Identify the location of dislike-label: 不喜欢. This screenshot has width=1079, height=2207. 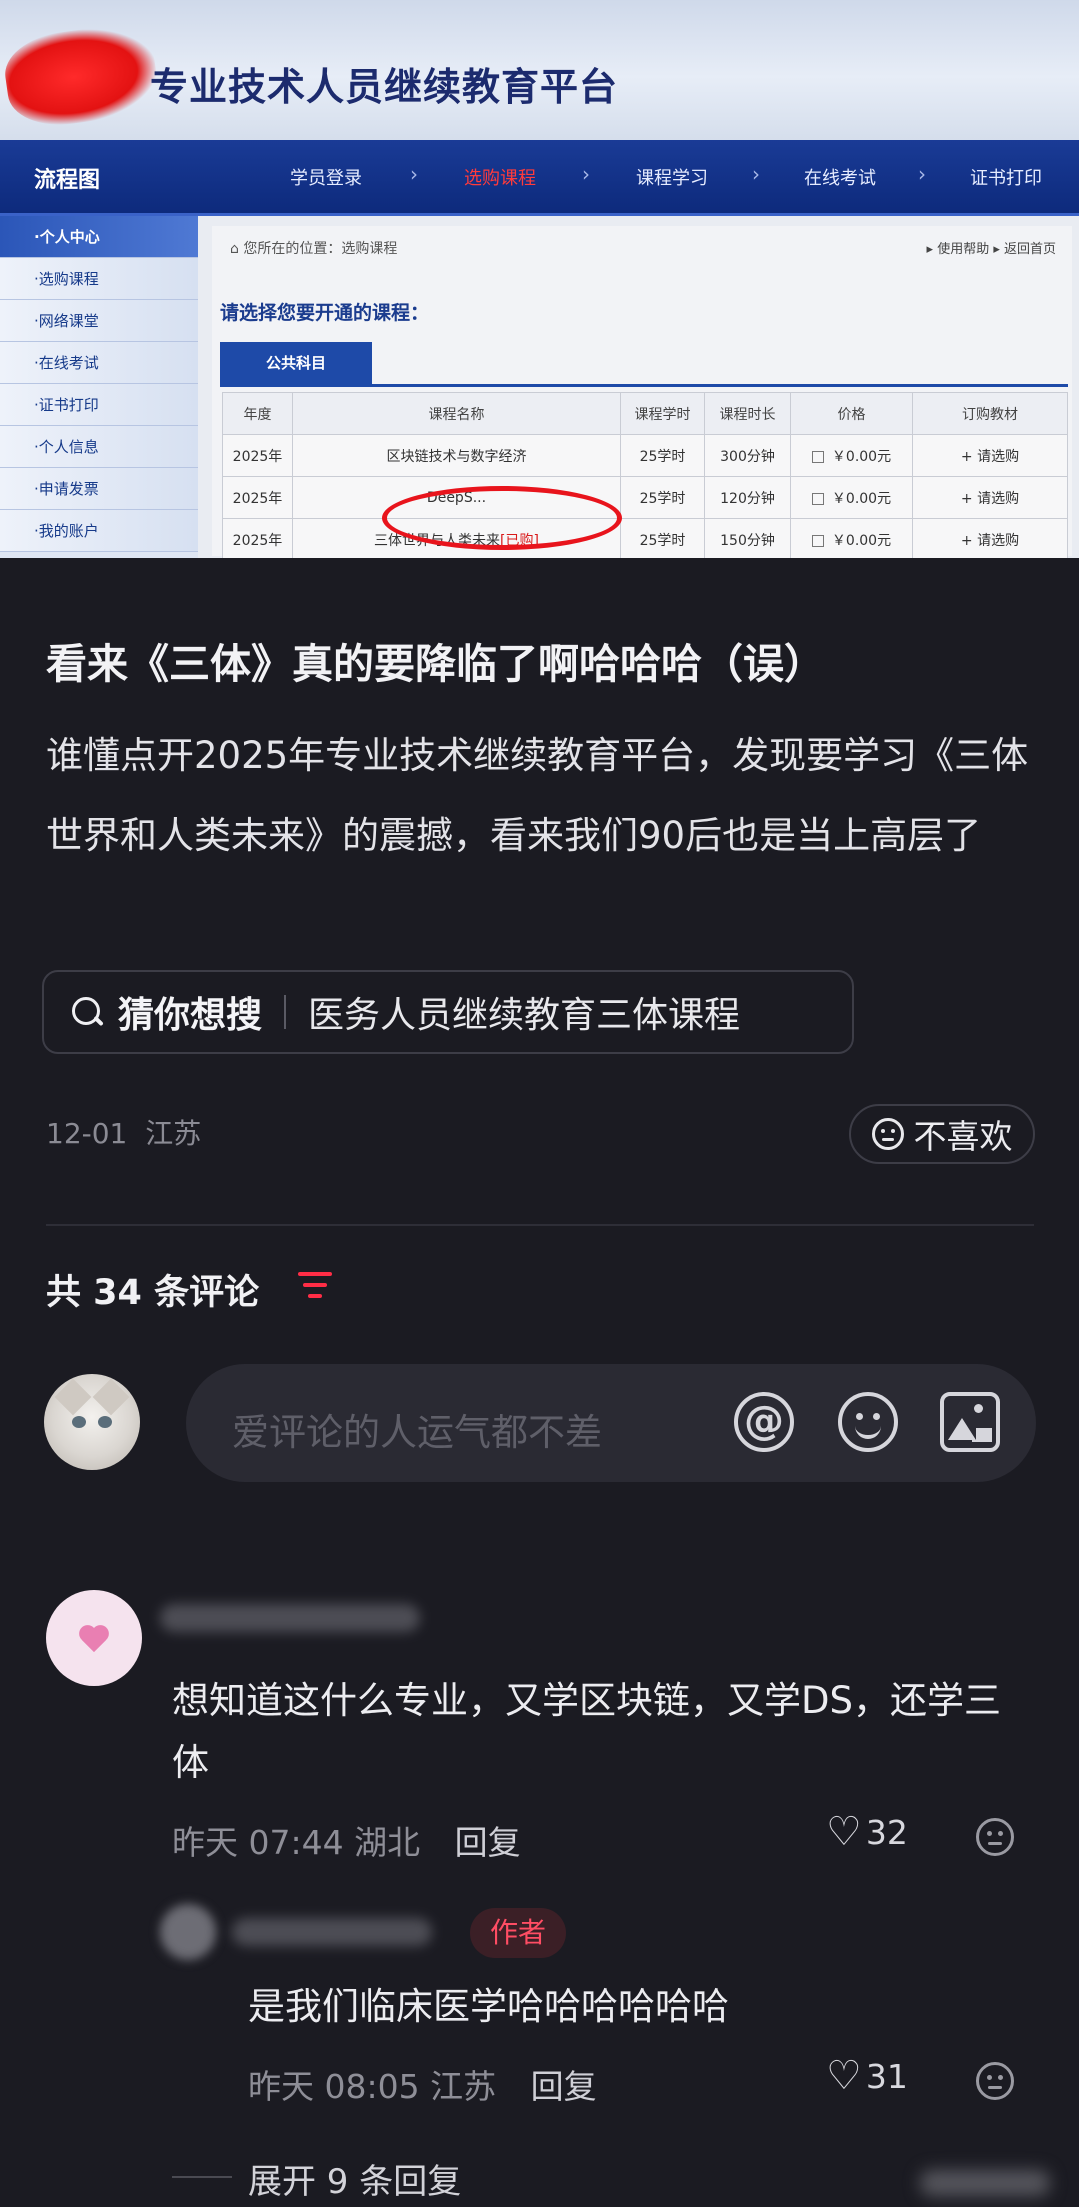
(963, 1136).